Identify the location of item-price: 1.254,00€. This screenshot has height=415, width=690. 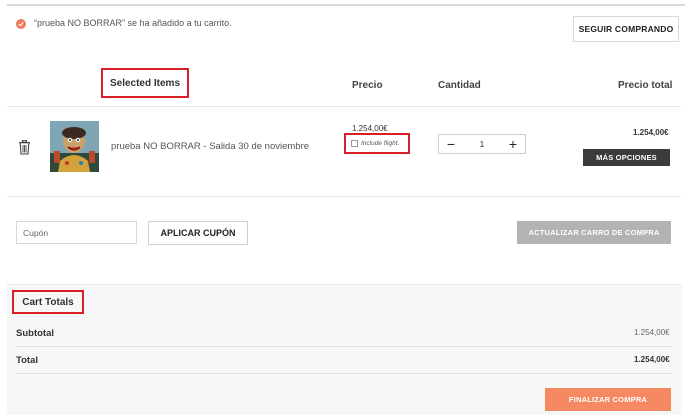
(370, 128).